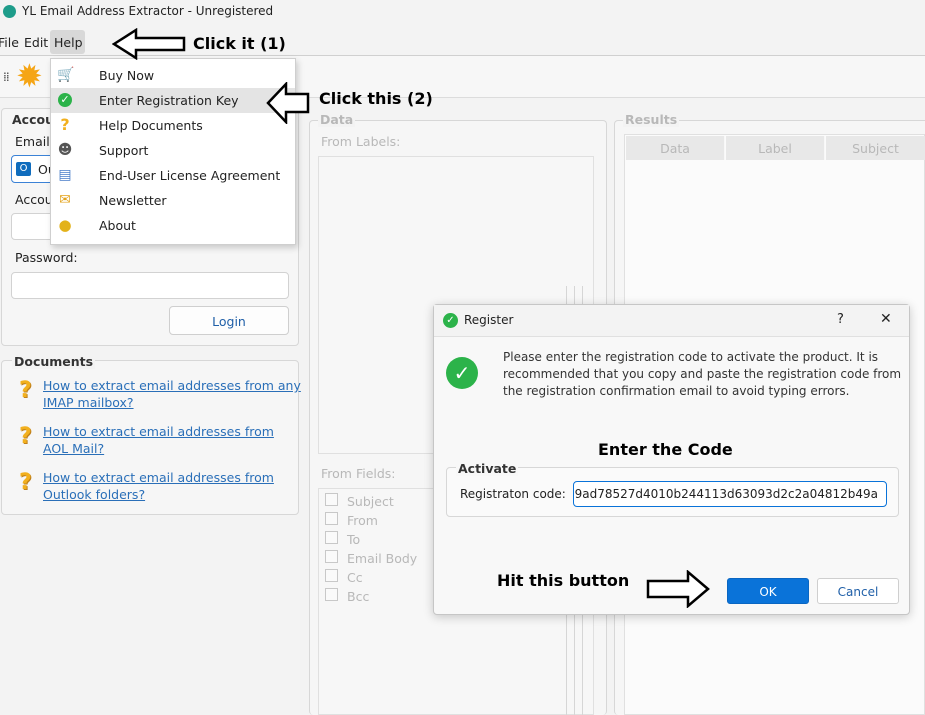 The image size is (925, 715). Describe the element at coordinates (173, 75) in the screenshot. I see `menu-item-buy-now: 🛒 Buy Now` at that location.